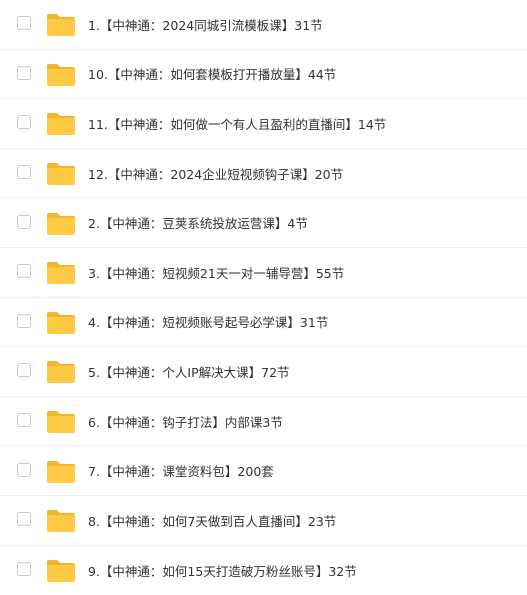  What do you see at coordinates (237, 123) in the screenshot?
I see `file-name: 11.【中神通：如何做一个有人且盈利的直播间】14节` at bounding box center [237, 123].